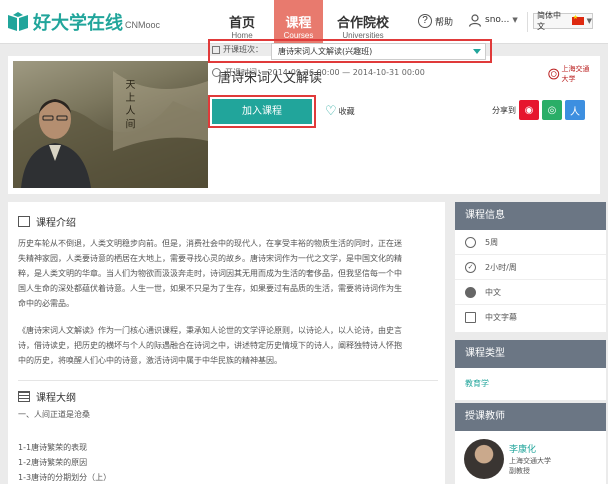  Describe the element at coordinates (128, 104) in the screenshot. I see `cover-poem-text: 天 上 人 间` at that location.